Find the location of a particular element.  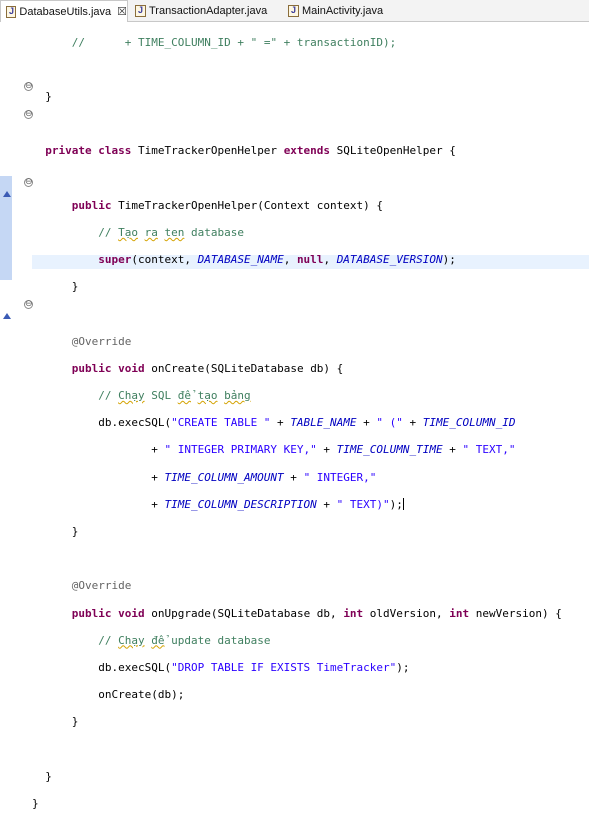

code-line-10: } is located at coordinates (75, 287).